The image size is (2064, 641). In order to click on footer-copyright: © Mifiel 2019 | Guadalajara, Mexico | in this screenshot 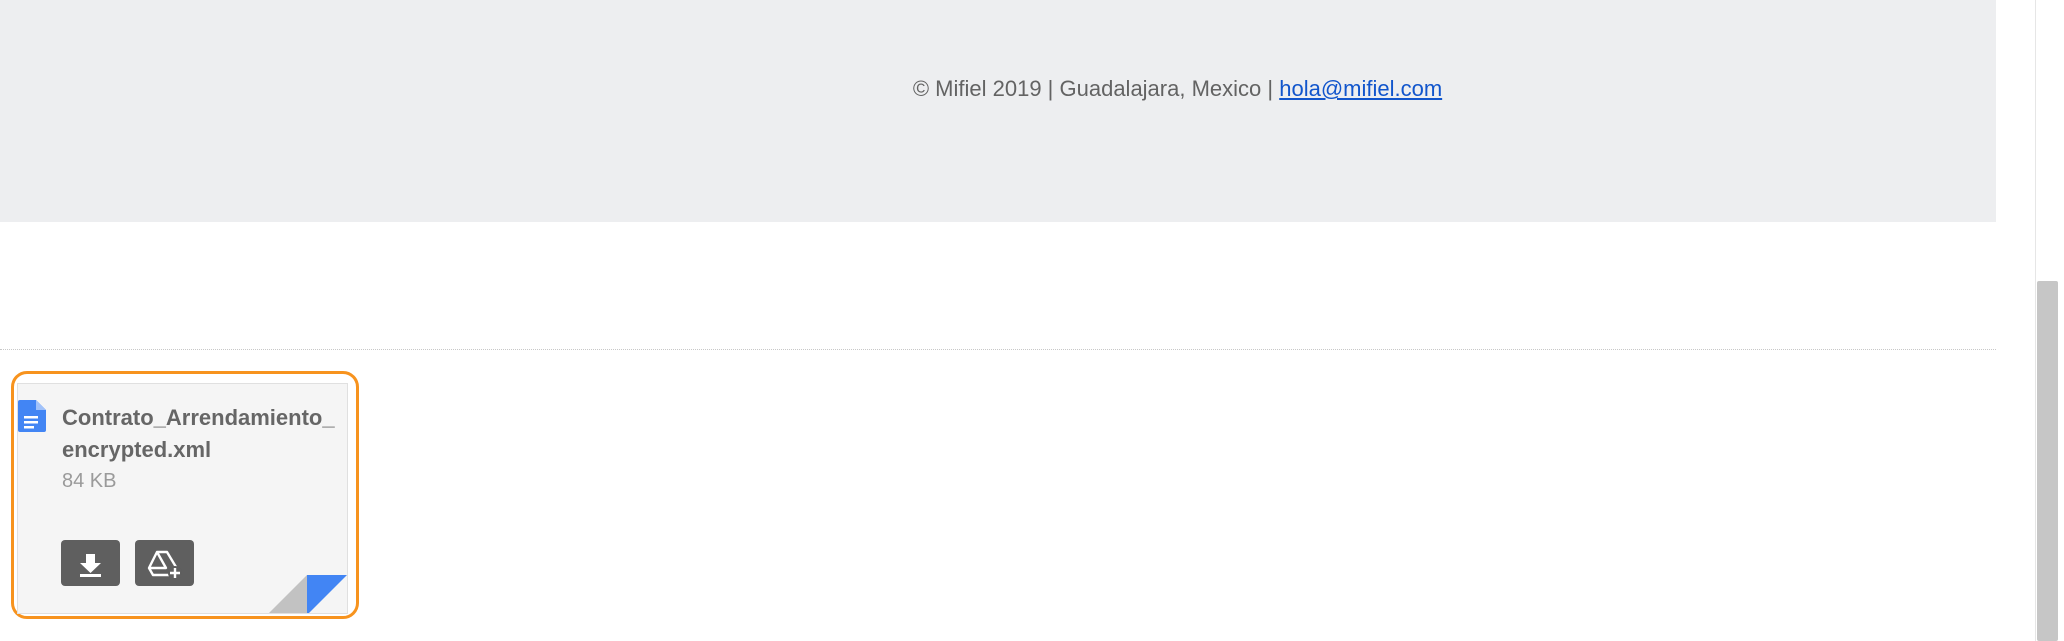, I will do `click(1096, 88)`.